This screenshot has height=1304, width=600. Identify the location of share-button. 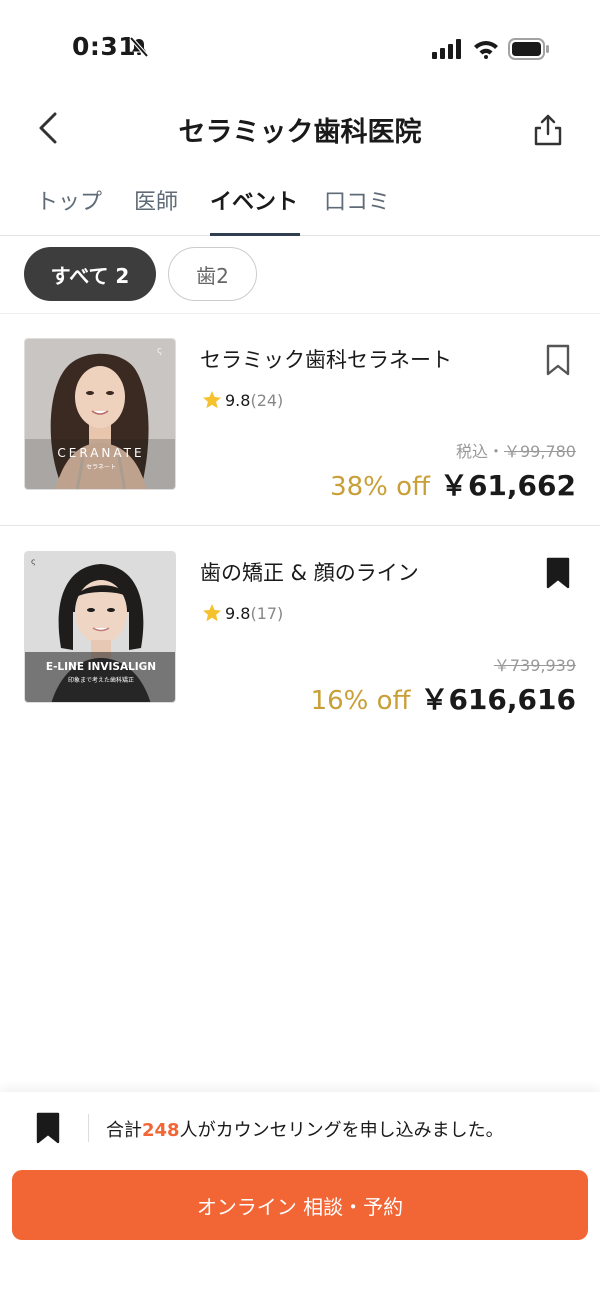
(548, 130).